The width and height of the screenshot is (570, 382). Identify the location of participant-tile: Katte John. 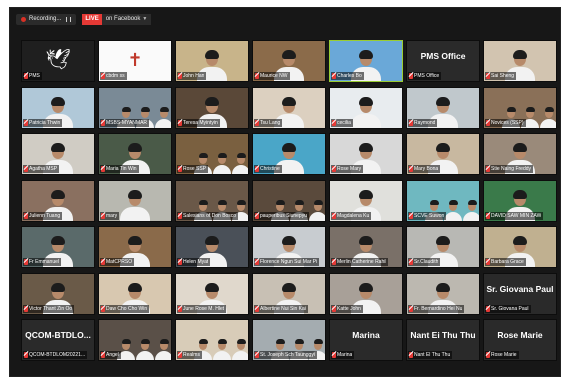
(366, 293).